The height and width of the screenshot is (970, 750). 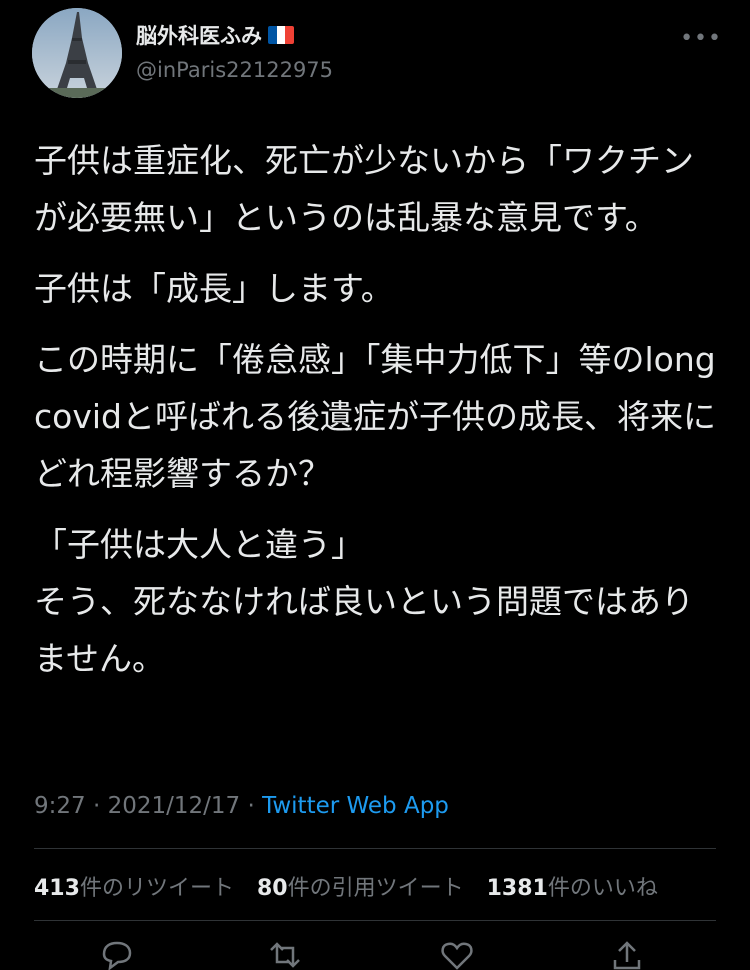 I want to click on likes-stat: 1381件のいいね, so click(x=572, y=888).